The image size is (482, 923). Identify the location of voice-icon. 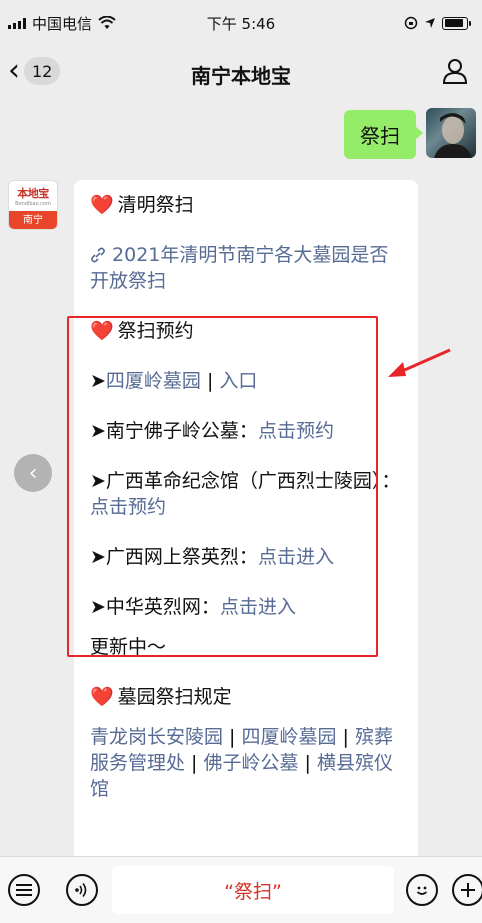
(82, 890).